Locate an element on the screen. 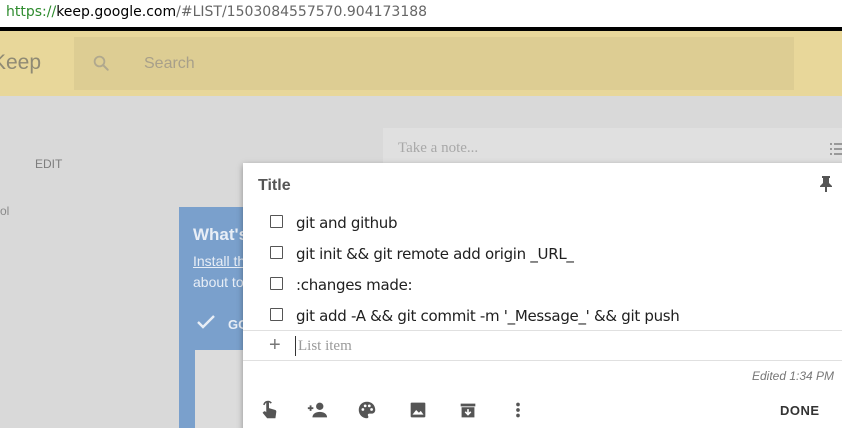 The image size is (842, 428). item-text: git init && git remote add origin _URL_ is located at coordinates (435, 254).